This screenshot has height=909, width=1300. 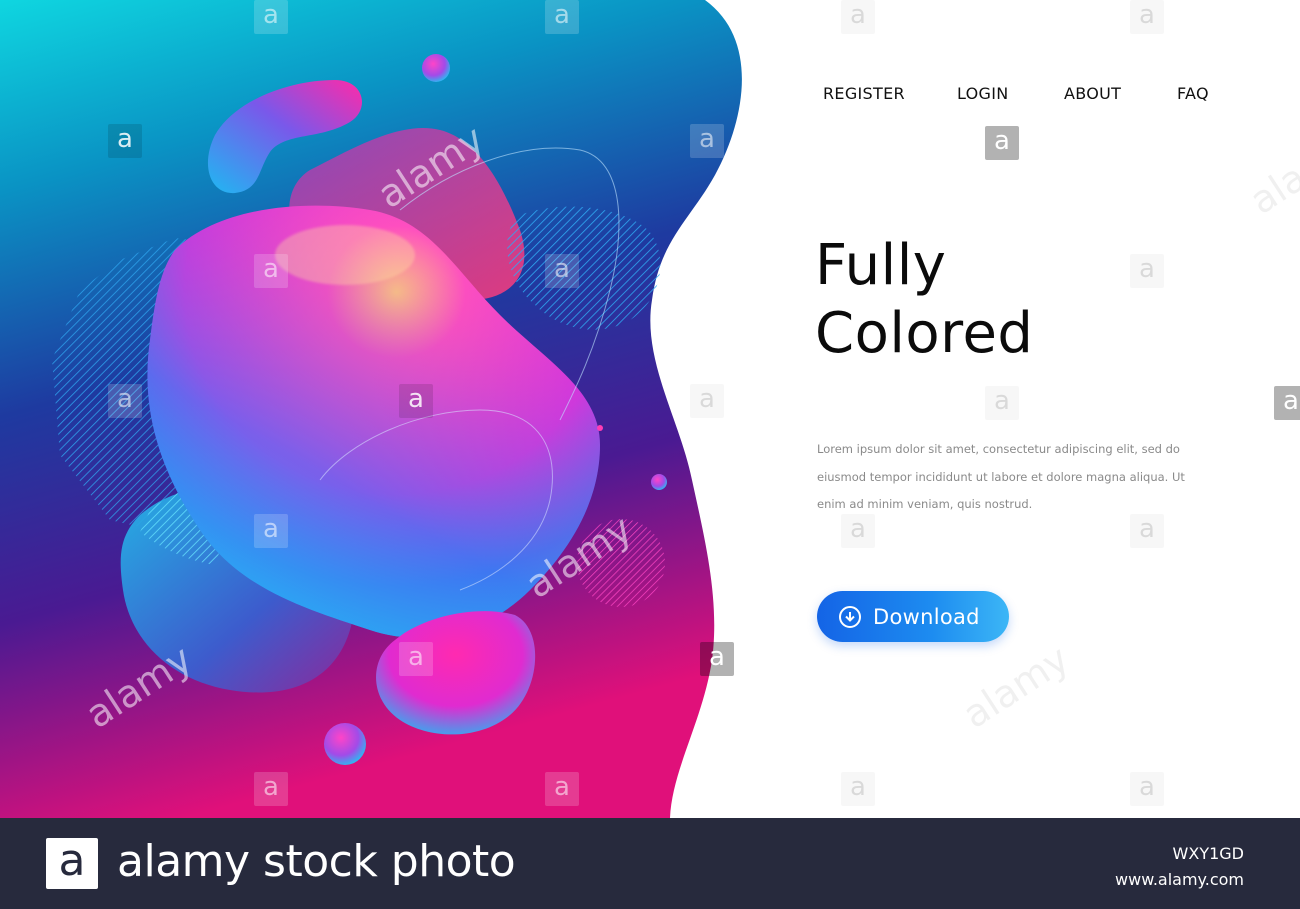 What do you see at coordinates (1193, 93) in the screenshot?
I see `nav-faq: FAQ` at bounding box center [1193, 93].